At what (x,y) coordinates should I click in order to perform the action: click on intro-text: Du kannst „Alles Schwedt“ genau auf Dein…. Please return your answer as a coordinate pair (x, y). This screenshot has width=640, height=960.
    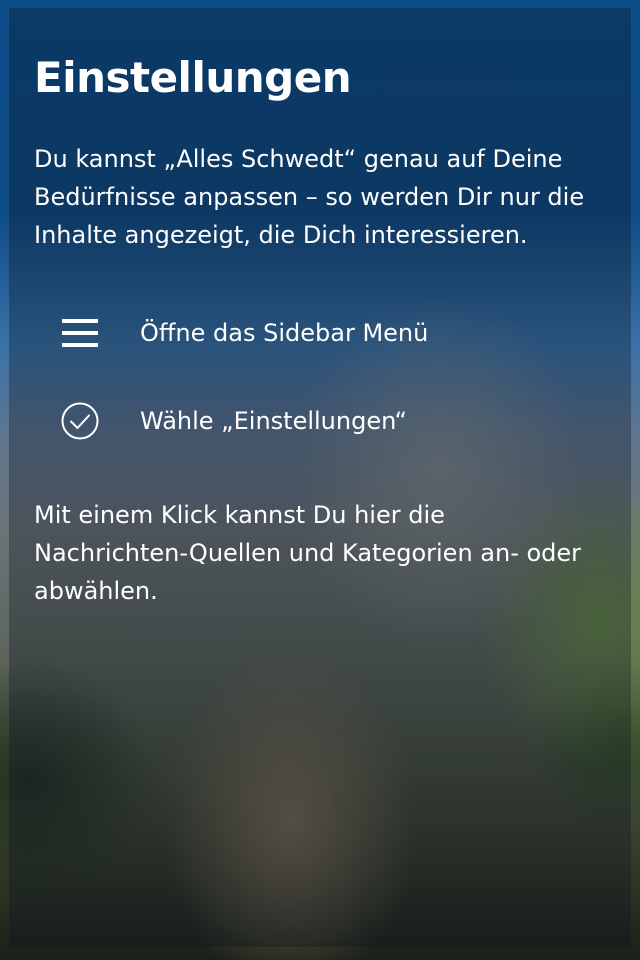
    Looking at the image, I should click on (309, 197).